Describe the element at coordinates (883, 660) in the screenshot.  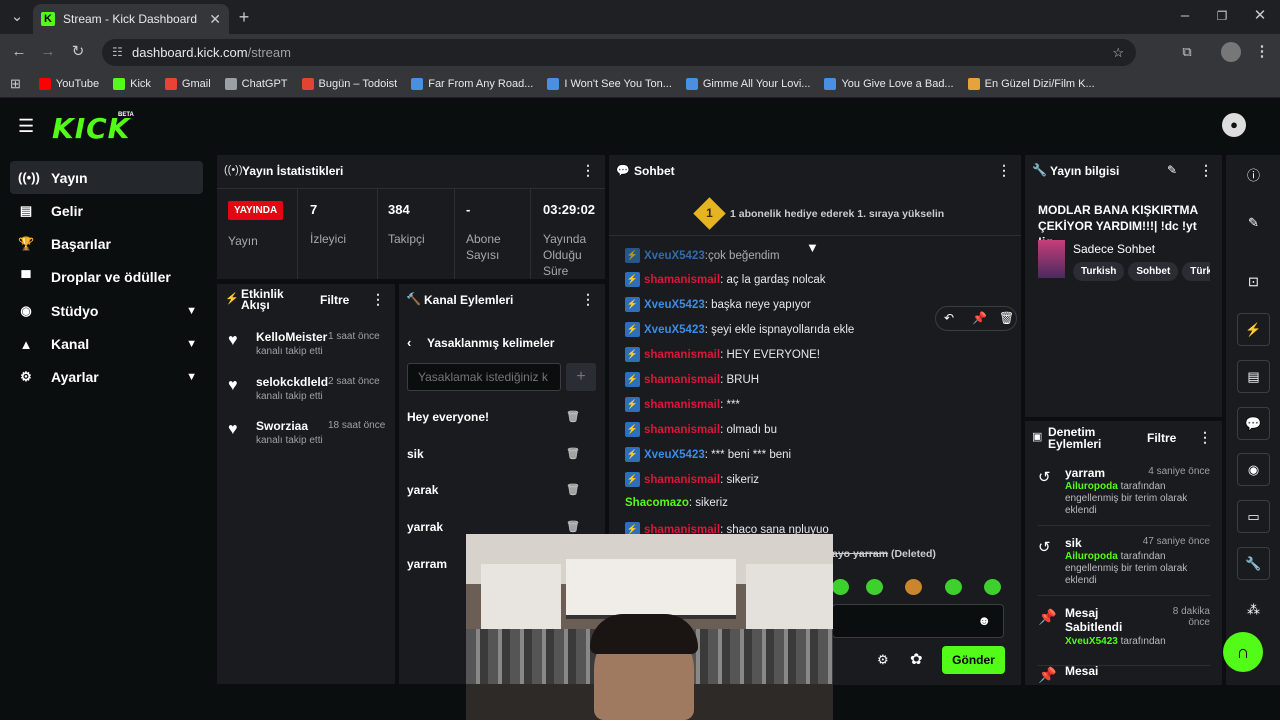
I see `chat-settings-icon: ⚙` at that location.